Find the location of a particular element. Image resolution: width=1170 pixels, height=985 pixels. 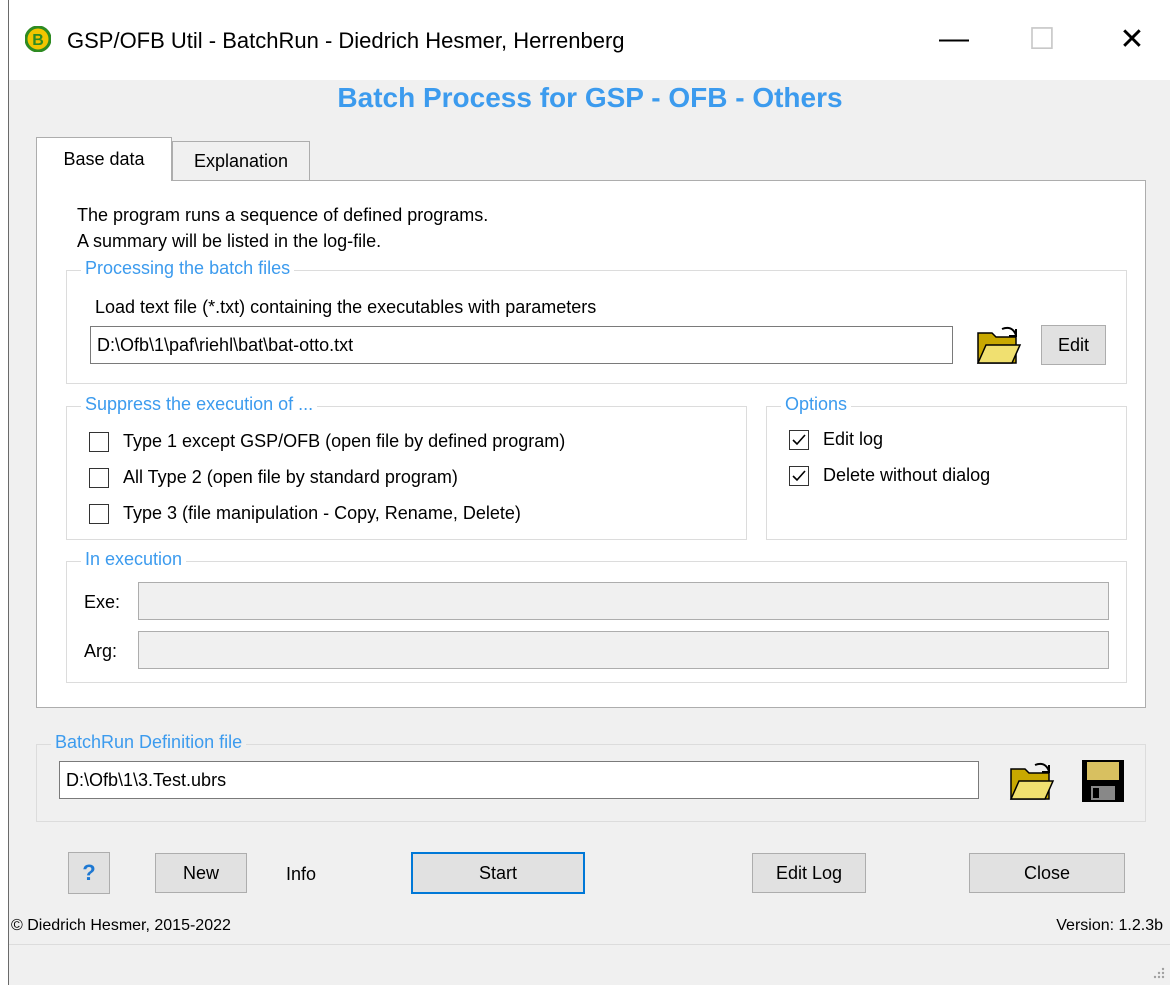

app-logo-icon: B is located at coordinates (38, 39).